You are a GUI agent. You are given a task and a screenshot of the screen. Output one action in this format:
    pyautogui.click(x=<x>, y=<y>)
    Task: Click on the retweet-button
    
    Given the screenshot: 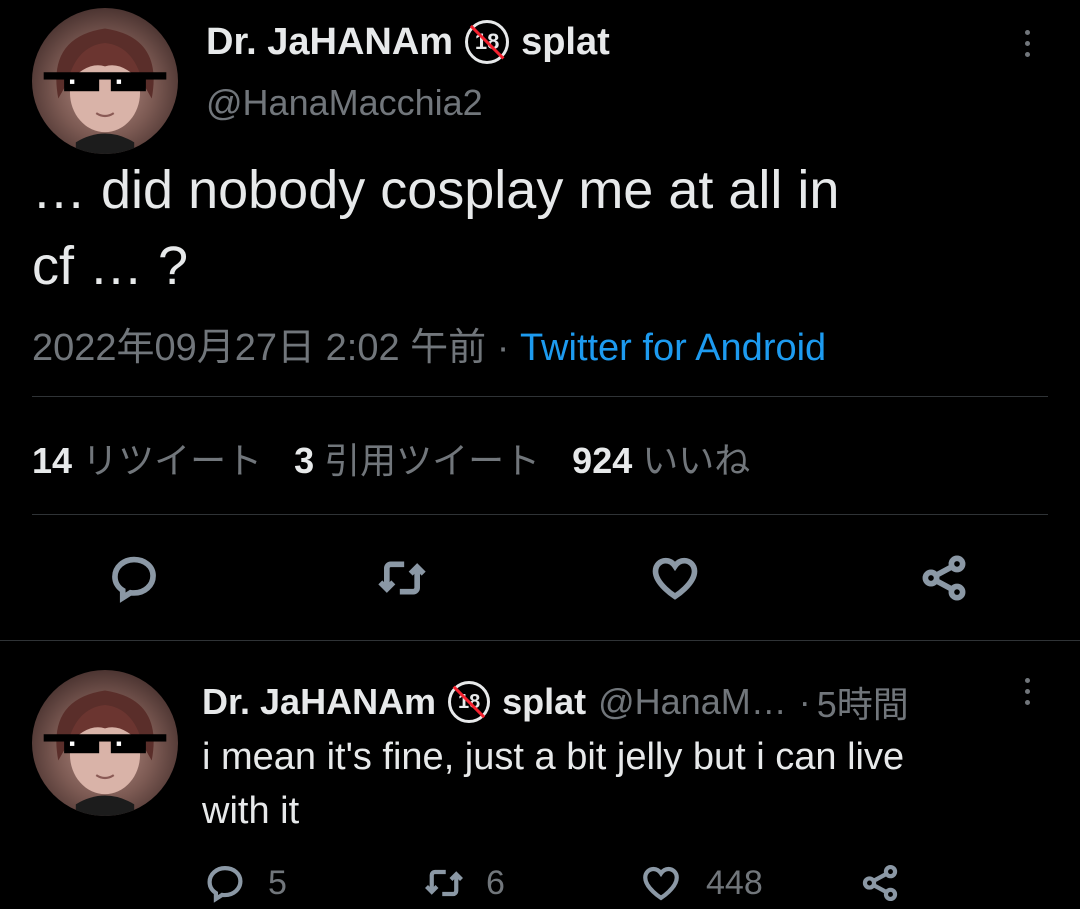 What is the action you would take?
    pyautogui.click(x=402, y=578)
    